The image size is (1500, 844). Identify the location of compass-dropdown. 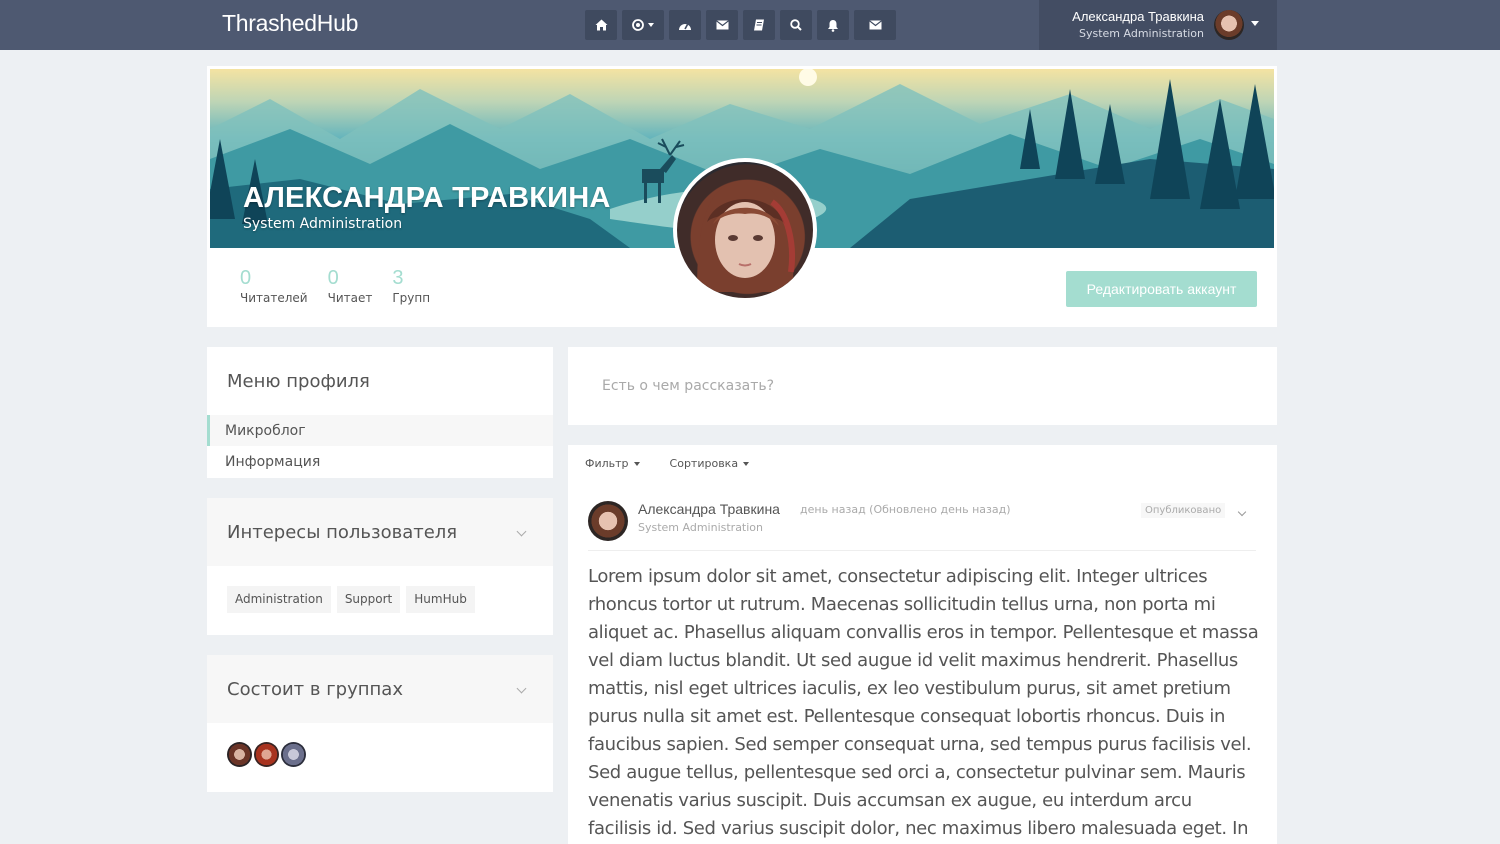
(643, 25).